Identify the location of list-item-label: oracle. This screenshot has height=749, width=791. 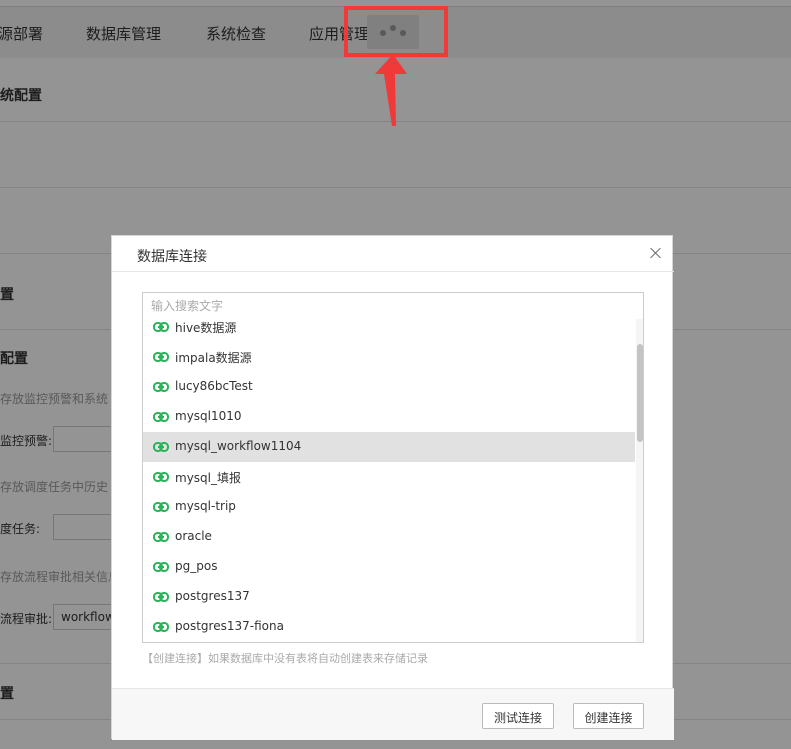
(193, 536).